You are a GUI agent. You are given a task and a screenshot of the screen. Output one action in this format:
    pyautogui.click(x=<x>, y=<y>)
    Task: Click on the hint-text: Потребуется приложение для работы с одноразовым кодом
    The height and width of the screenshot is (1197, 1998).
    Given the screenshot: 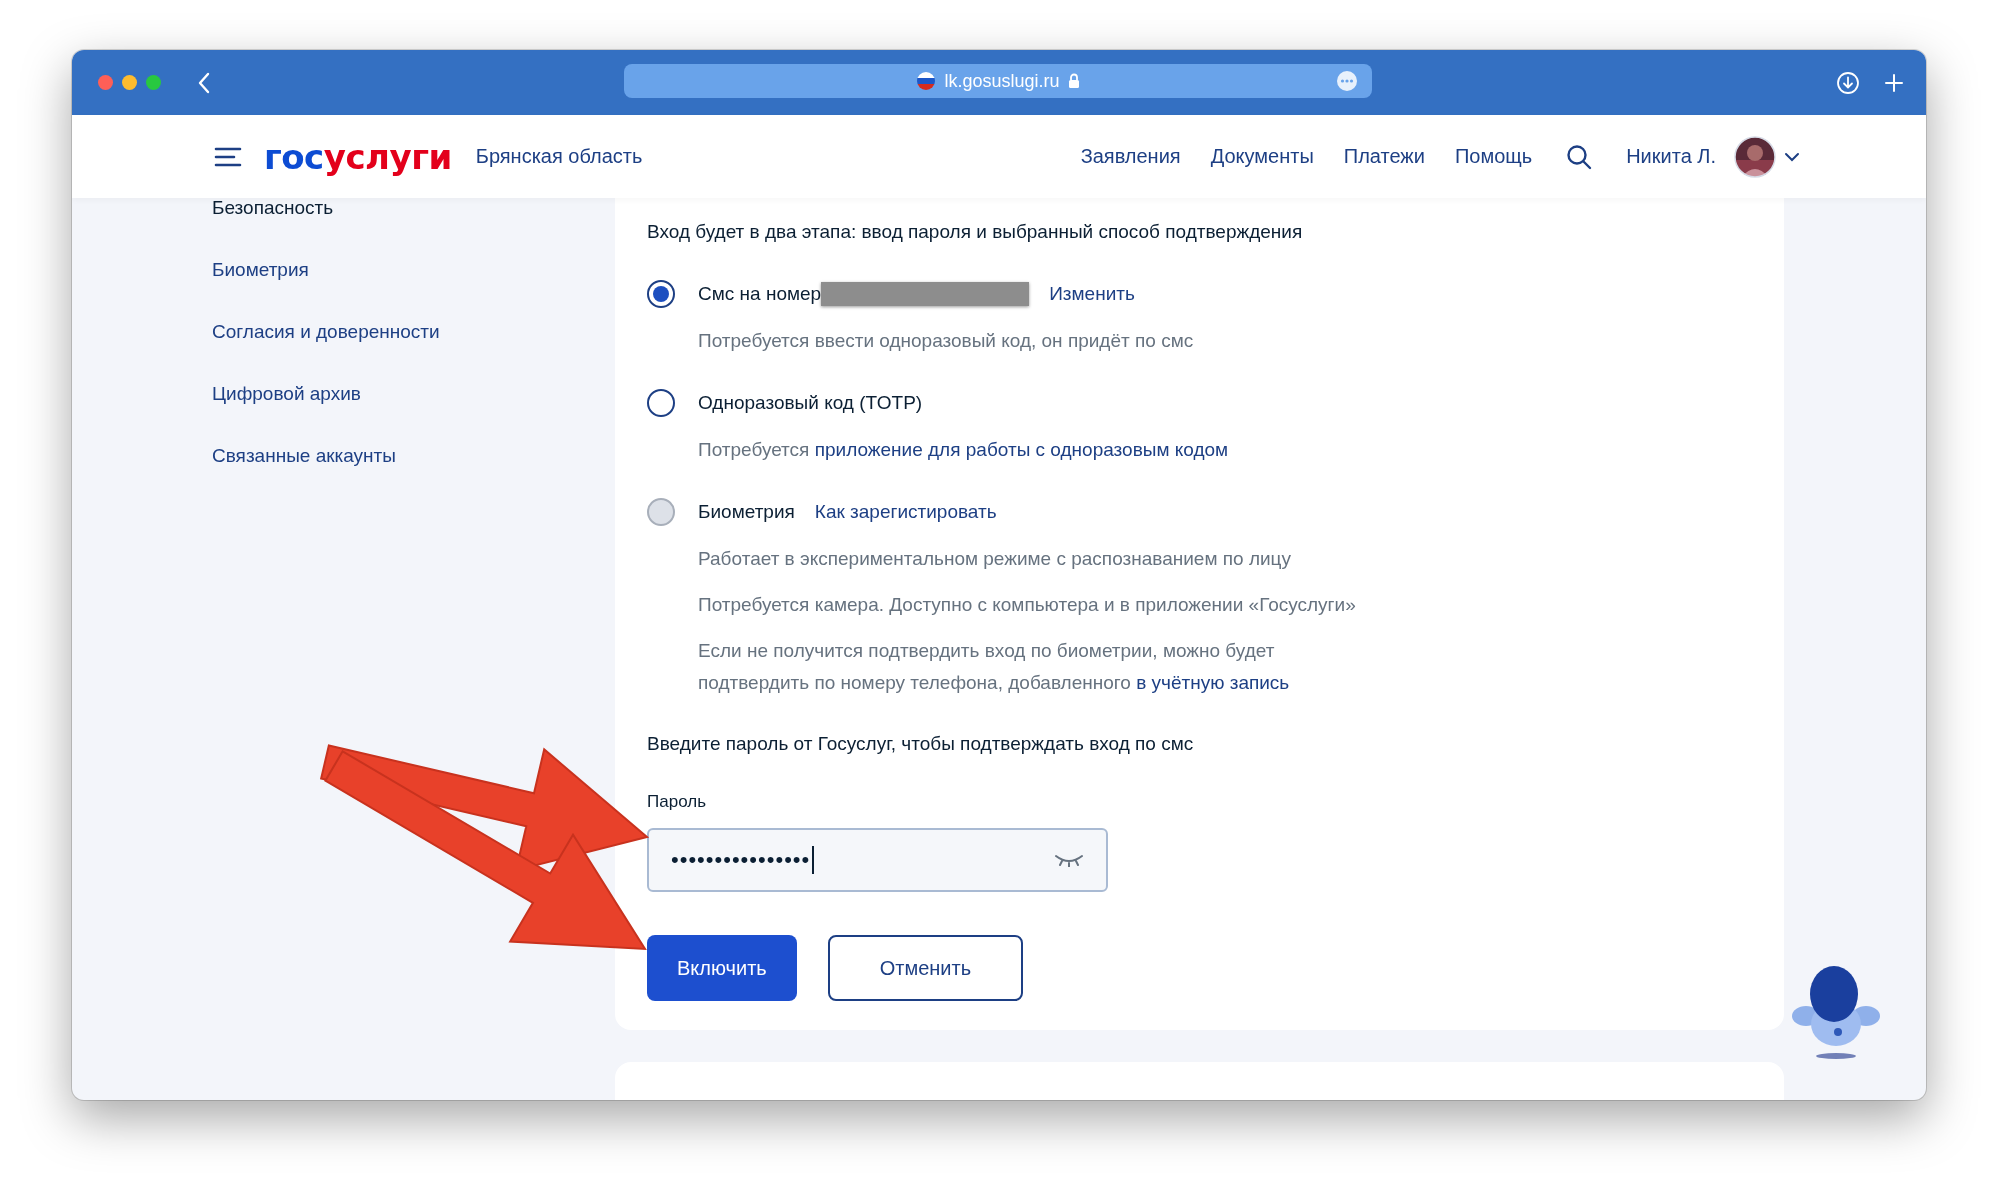 What is the action you would take?
    pyautogui.click(x=964, y=450)
    